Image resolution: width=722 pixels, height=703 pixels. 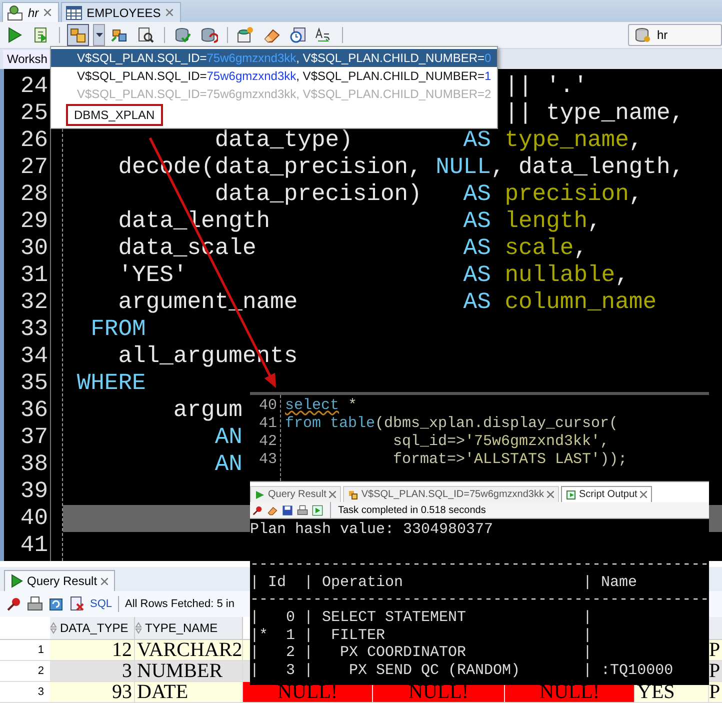 What do you see at coordinates (272, 510) in the screenshot?
I see `eraser-icon` at bounding box center [272, 510].